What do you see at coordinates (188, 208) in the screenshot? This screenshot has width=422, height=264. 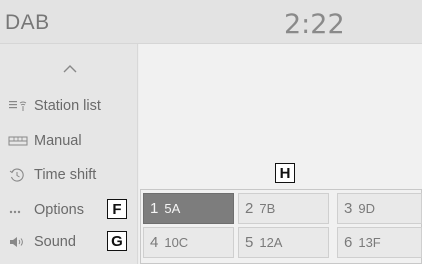 I see `preset-button-1: 1 5A` at bounding box center [188, 208].